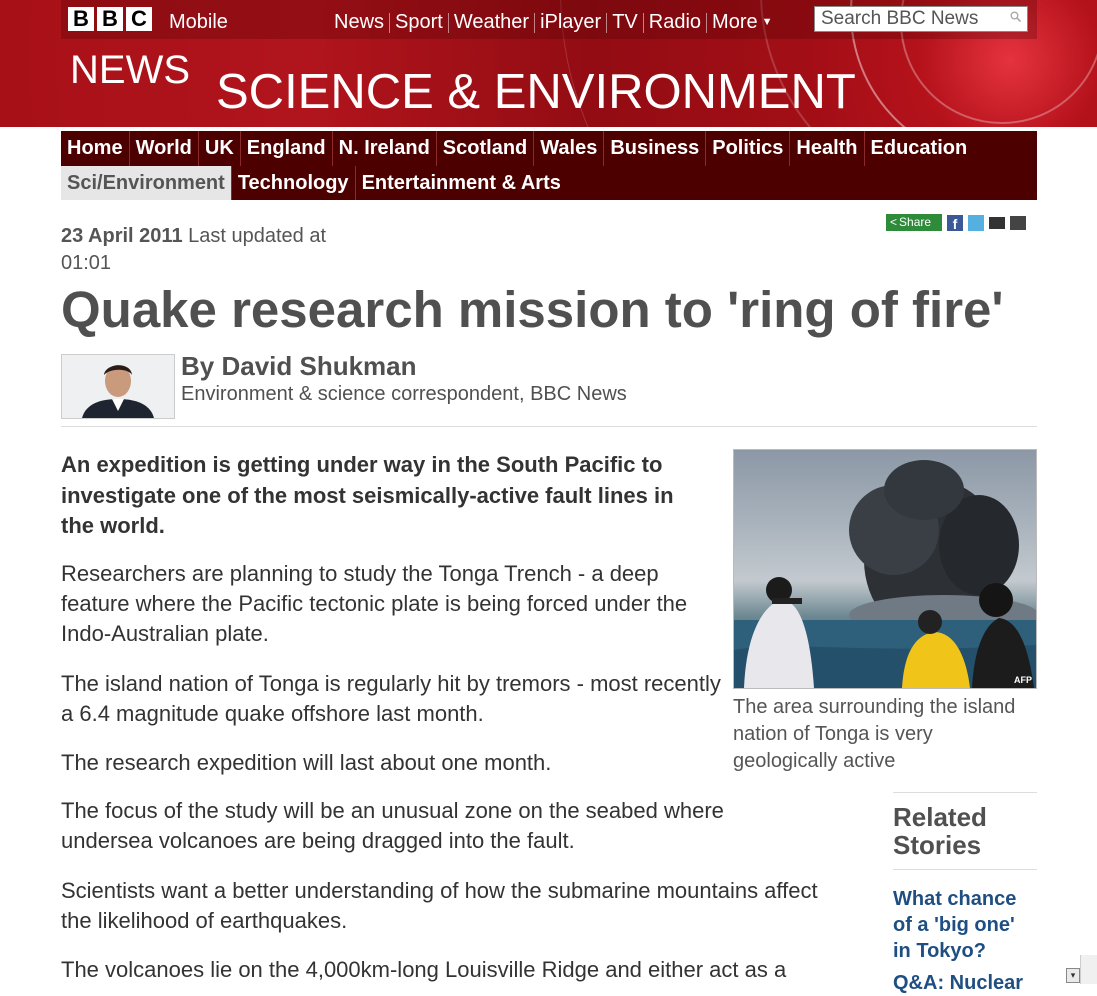 The image size is (1097, 996). Describe the element at coordinates (198, 22) in the screenshot. I see `mobile-link: Mobile` at that location.